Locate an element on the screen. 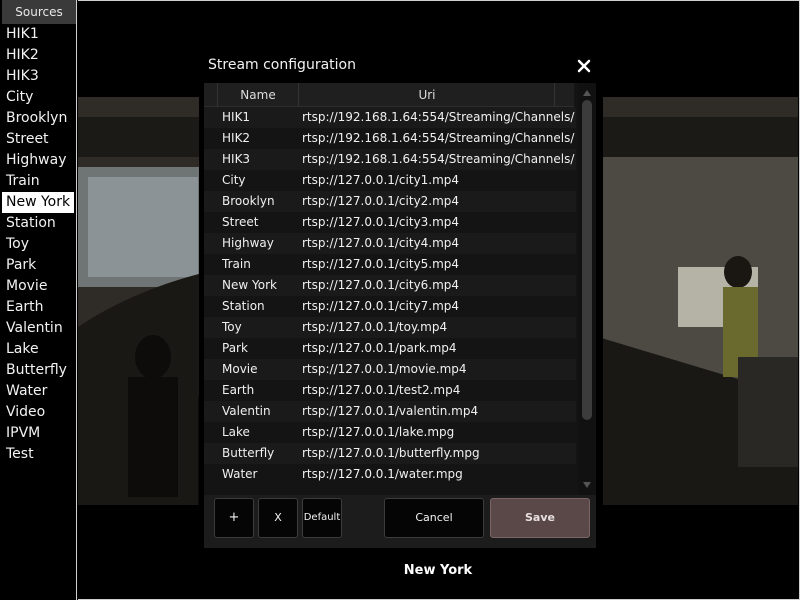 This screenshot has height=600, width=800. row-name: Station is located at coordinates (243, 306).